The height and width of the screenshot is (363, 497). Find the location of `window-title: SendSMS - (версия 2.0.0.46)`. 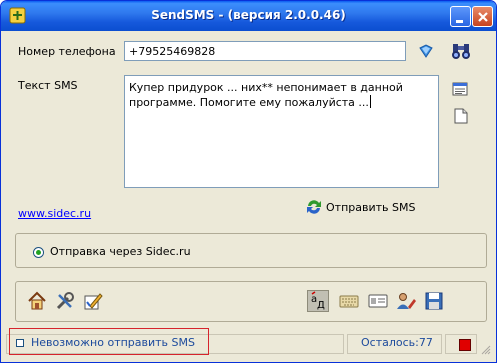

window-title: SendSMS - (версия 2.0.0.46) is located at coordinates (248, 15).